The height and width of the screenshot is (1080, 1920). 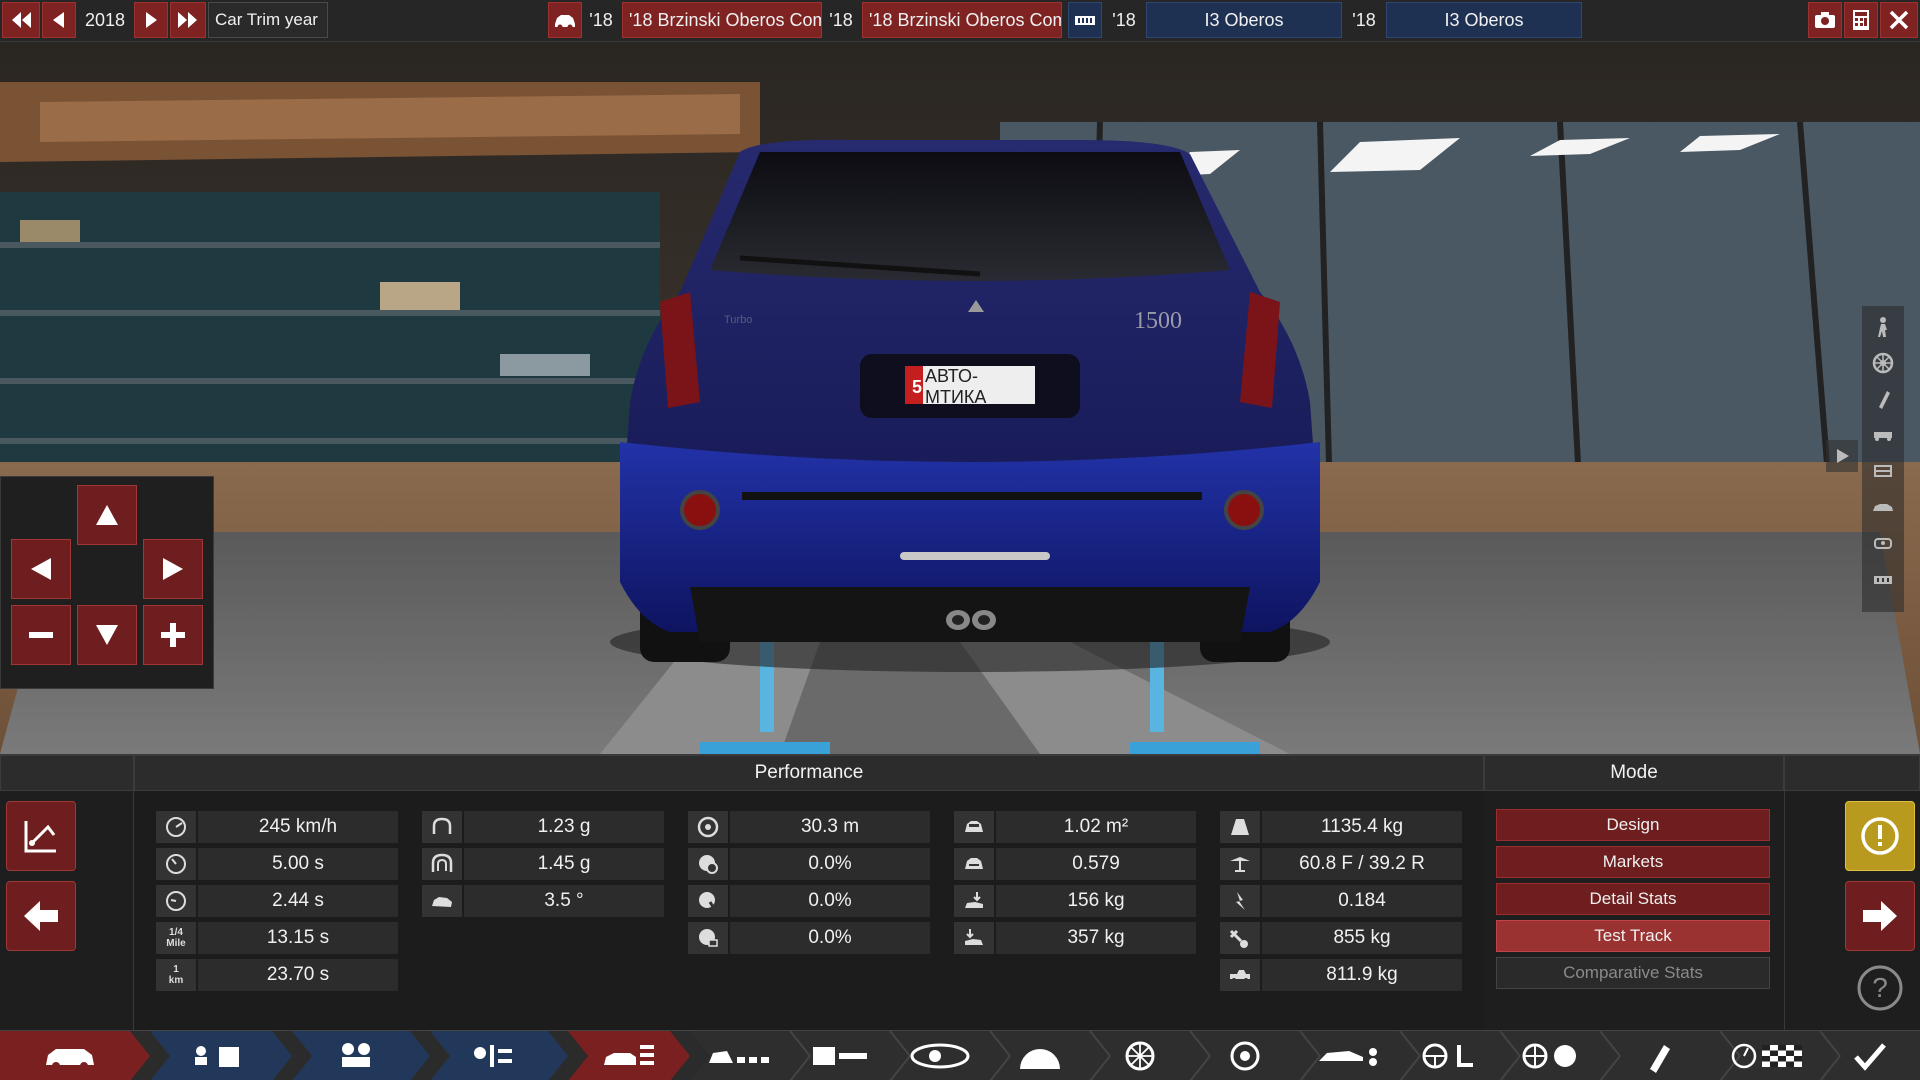 What do you see at coordinates (1883, 471) in the screenshot?
I see `body-view-button` at bounding box center [1883, 471].